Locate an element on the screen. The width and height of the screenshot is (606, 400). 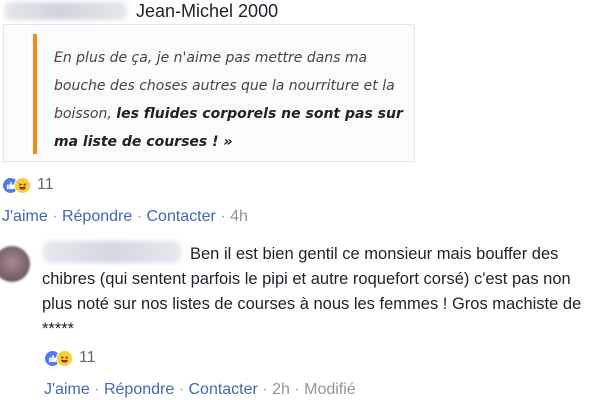
quote-accent-bar is located at coordinates (35, 94).